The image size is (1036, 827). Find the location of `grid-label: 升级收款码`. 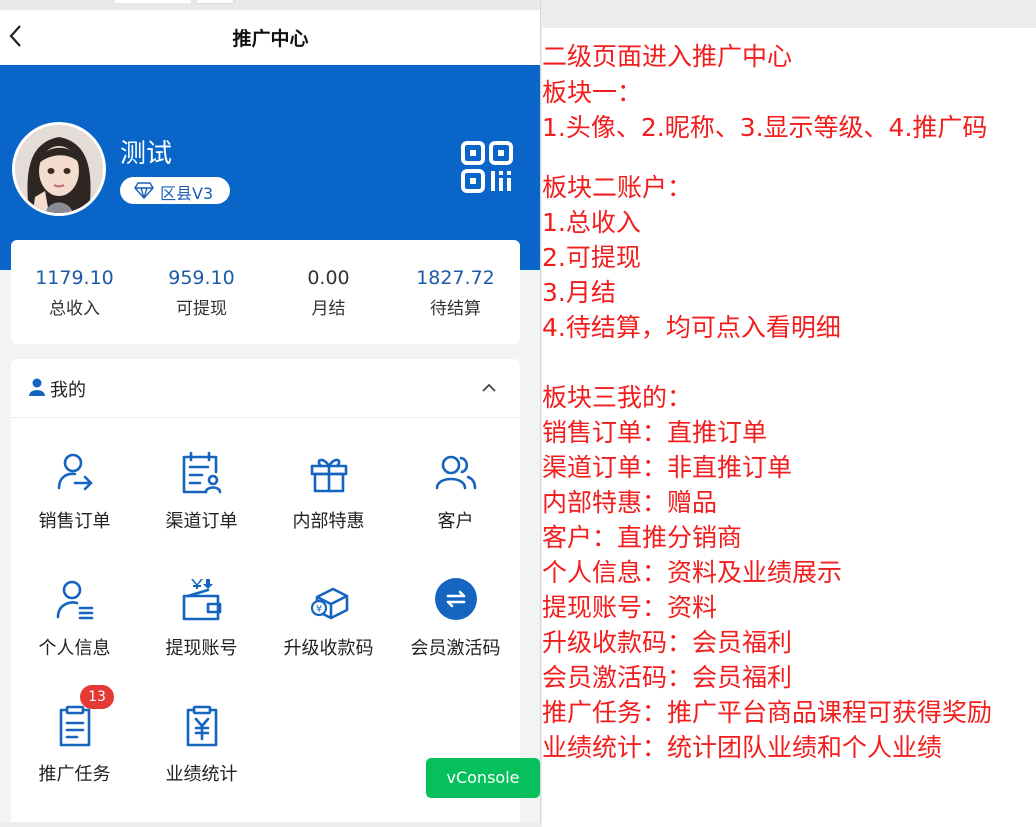

grid-label: 升级收款码 is located at coordinates (328, 648).